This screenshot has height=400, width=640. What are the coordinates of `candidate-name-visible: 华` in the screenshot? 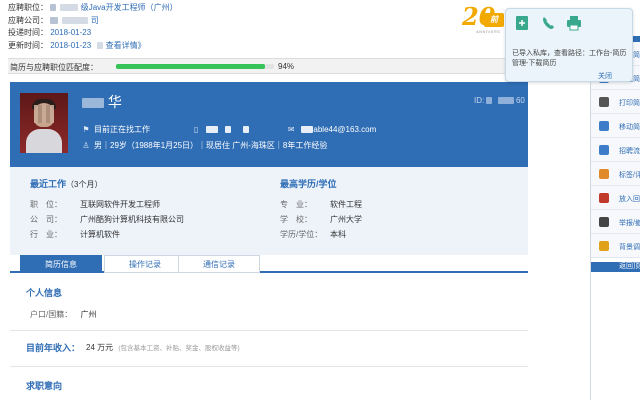 It's located at (114, 102).